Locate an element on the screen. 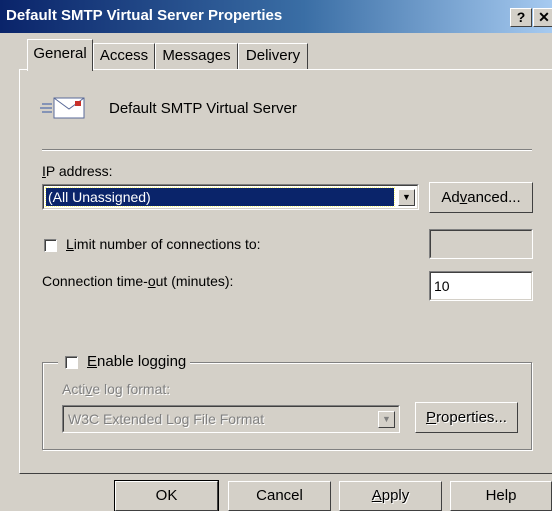 The image size is (552, 511). tab-general: General is located at coordinates (60, 55).